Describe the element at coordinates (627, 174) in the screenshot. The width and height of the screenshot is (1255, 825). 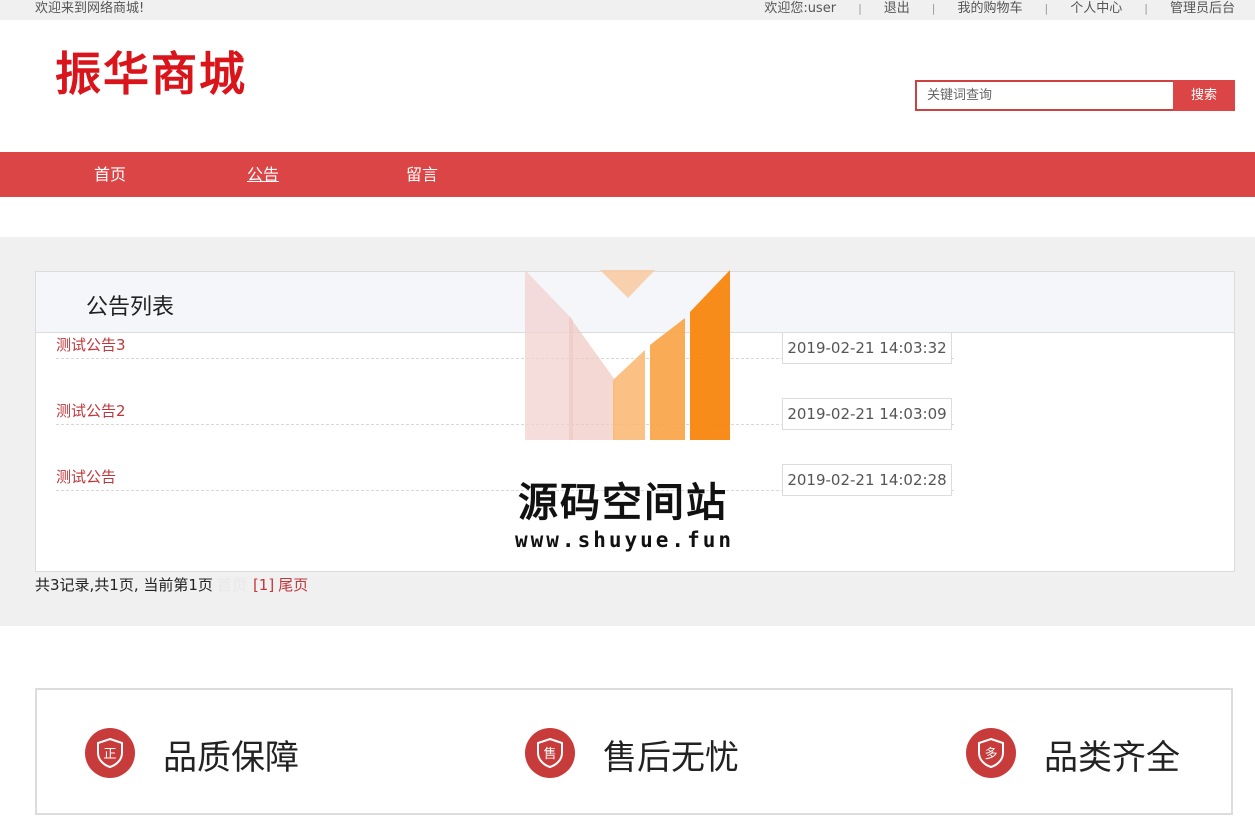
I see `main-nav: 首页 公告 留言` at that location.